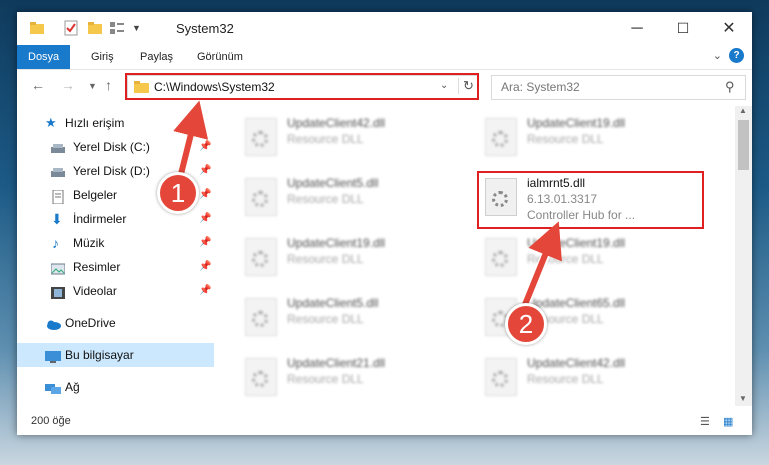 This screenshot has width=769, height=465. Describe the element at coordinates (92, 86) in the screenshot. I see `recent-locations-icon: ▼` at that location.